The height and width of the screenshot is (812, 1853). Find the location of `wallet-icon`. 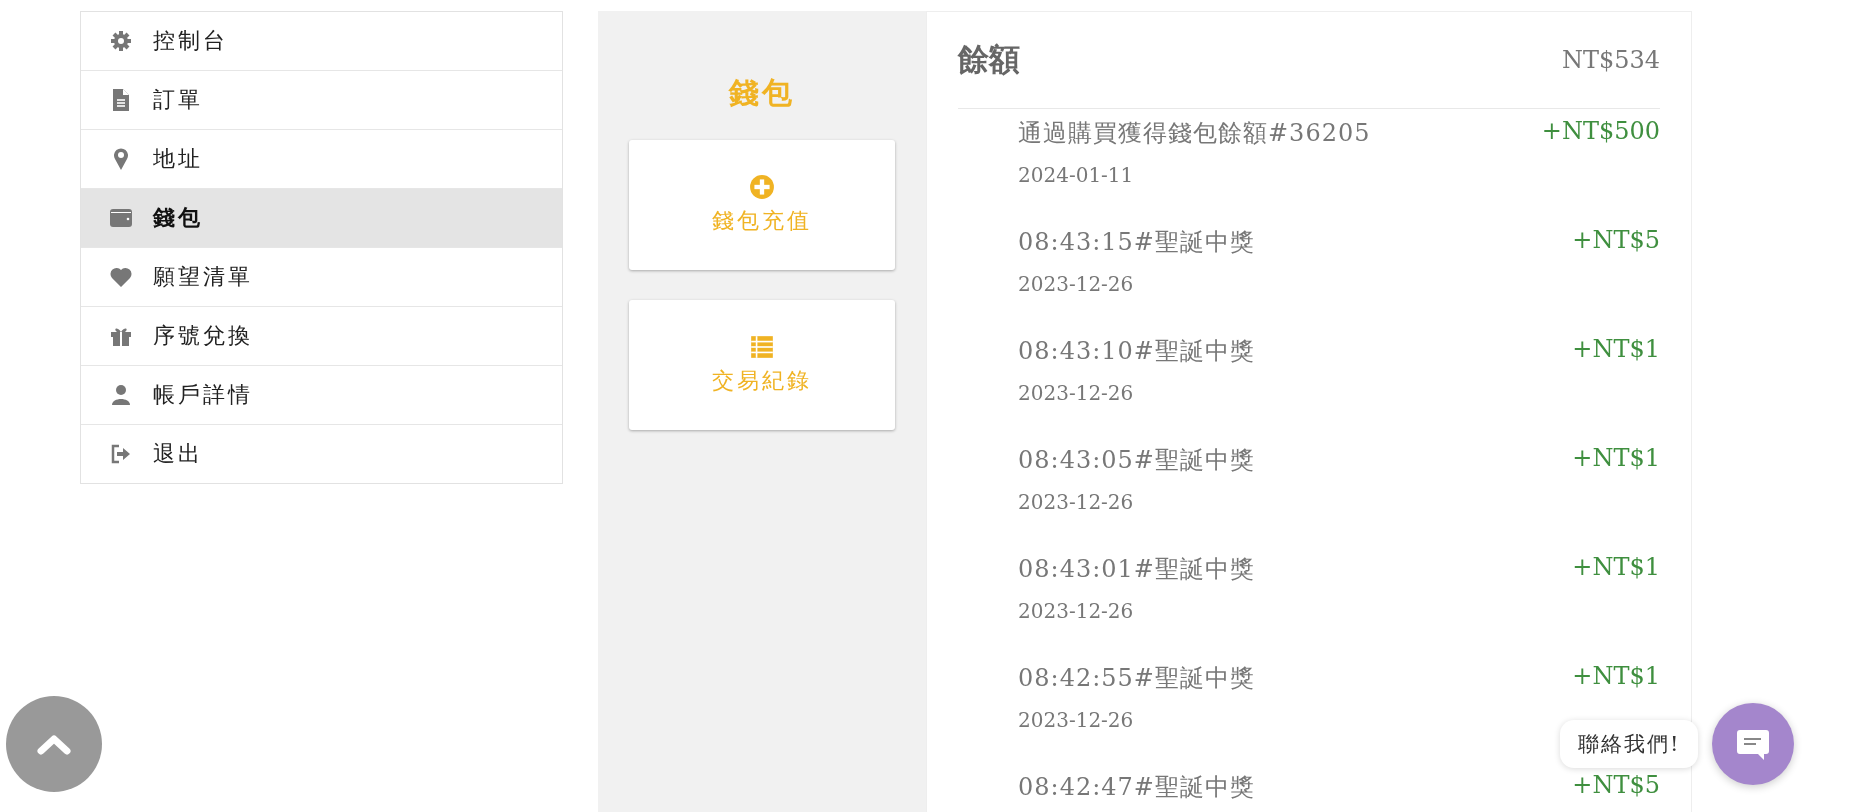

wallet-icon is located at coordinates (121, 218).